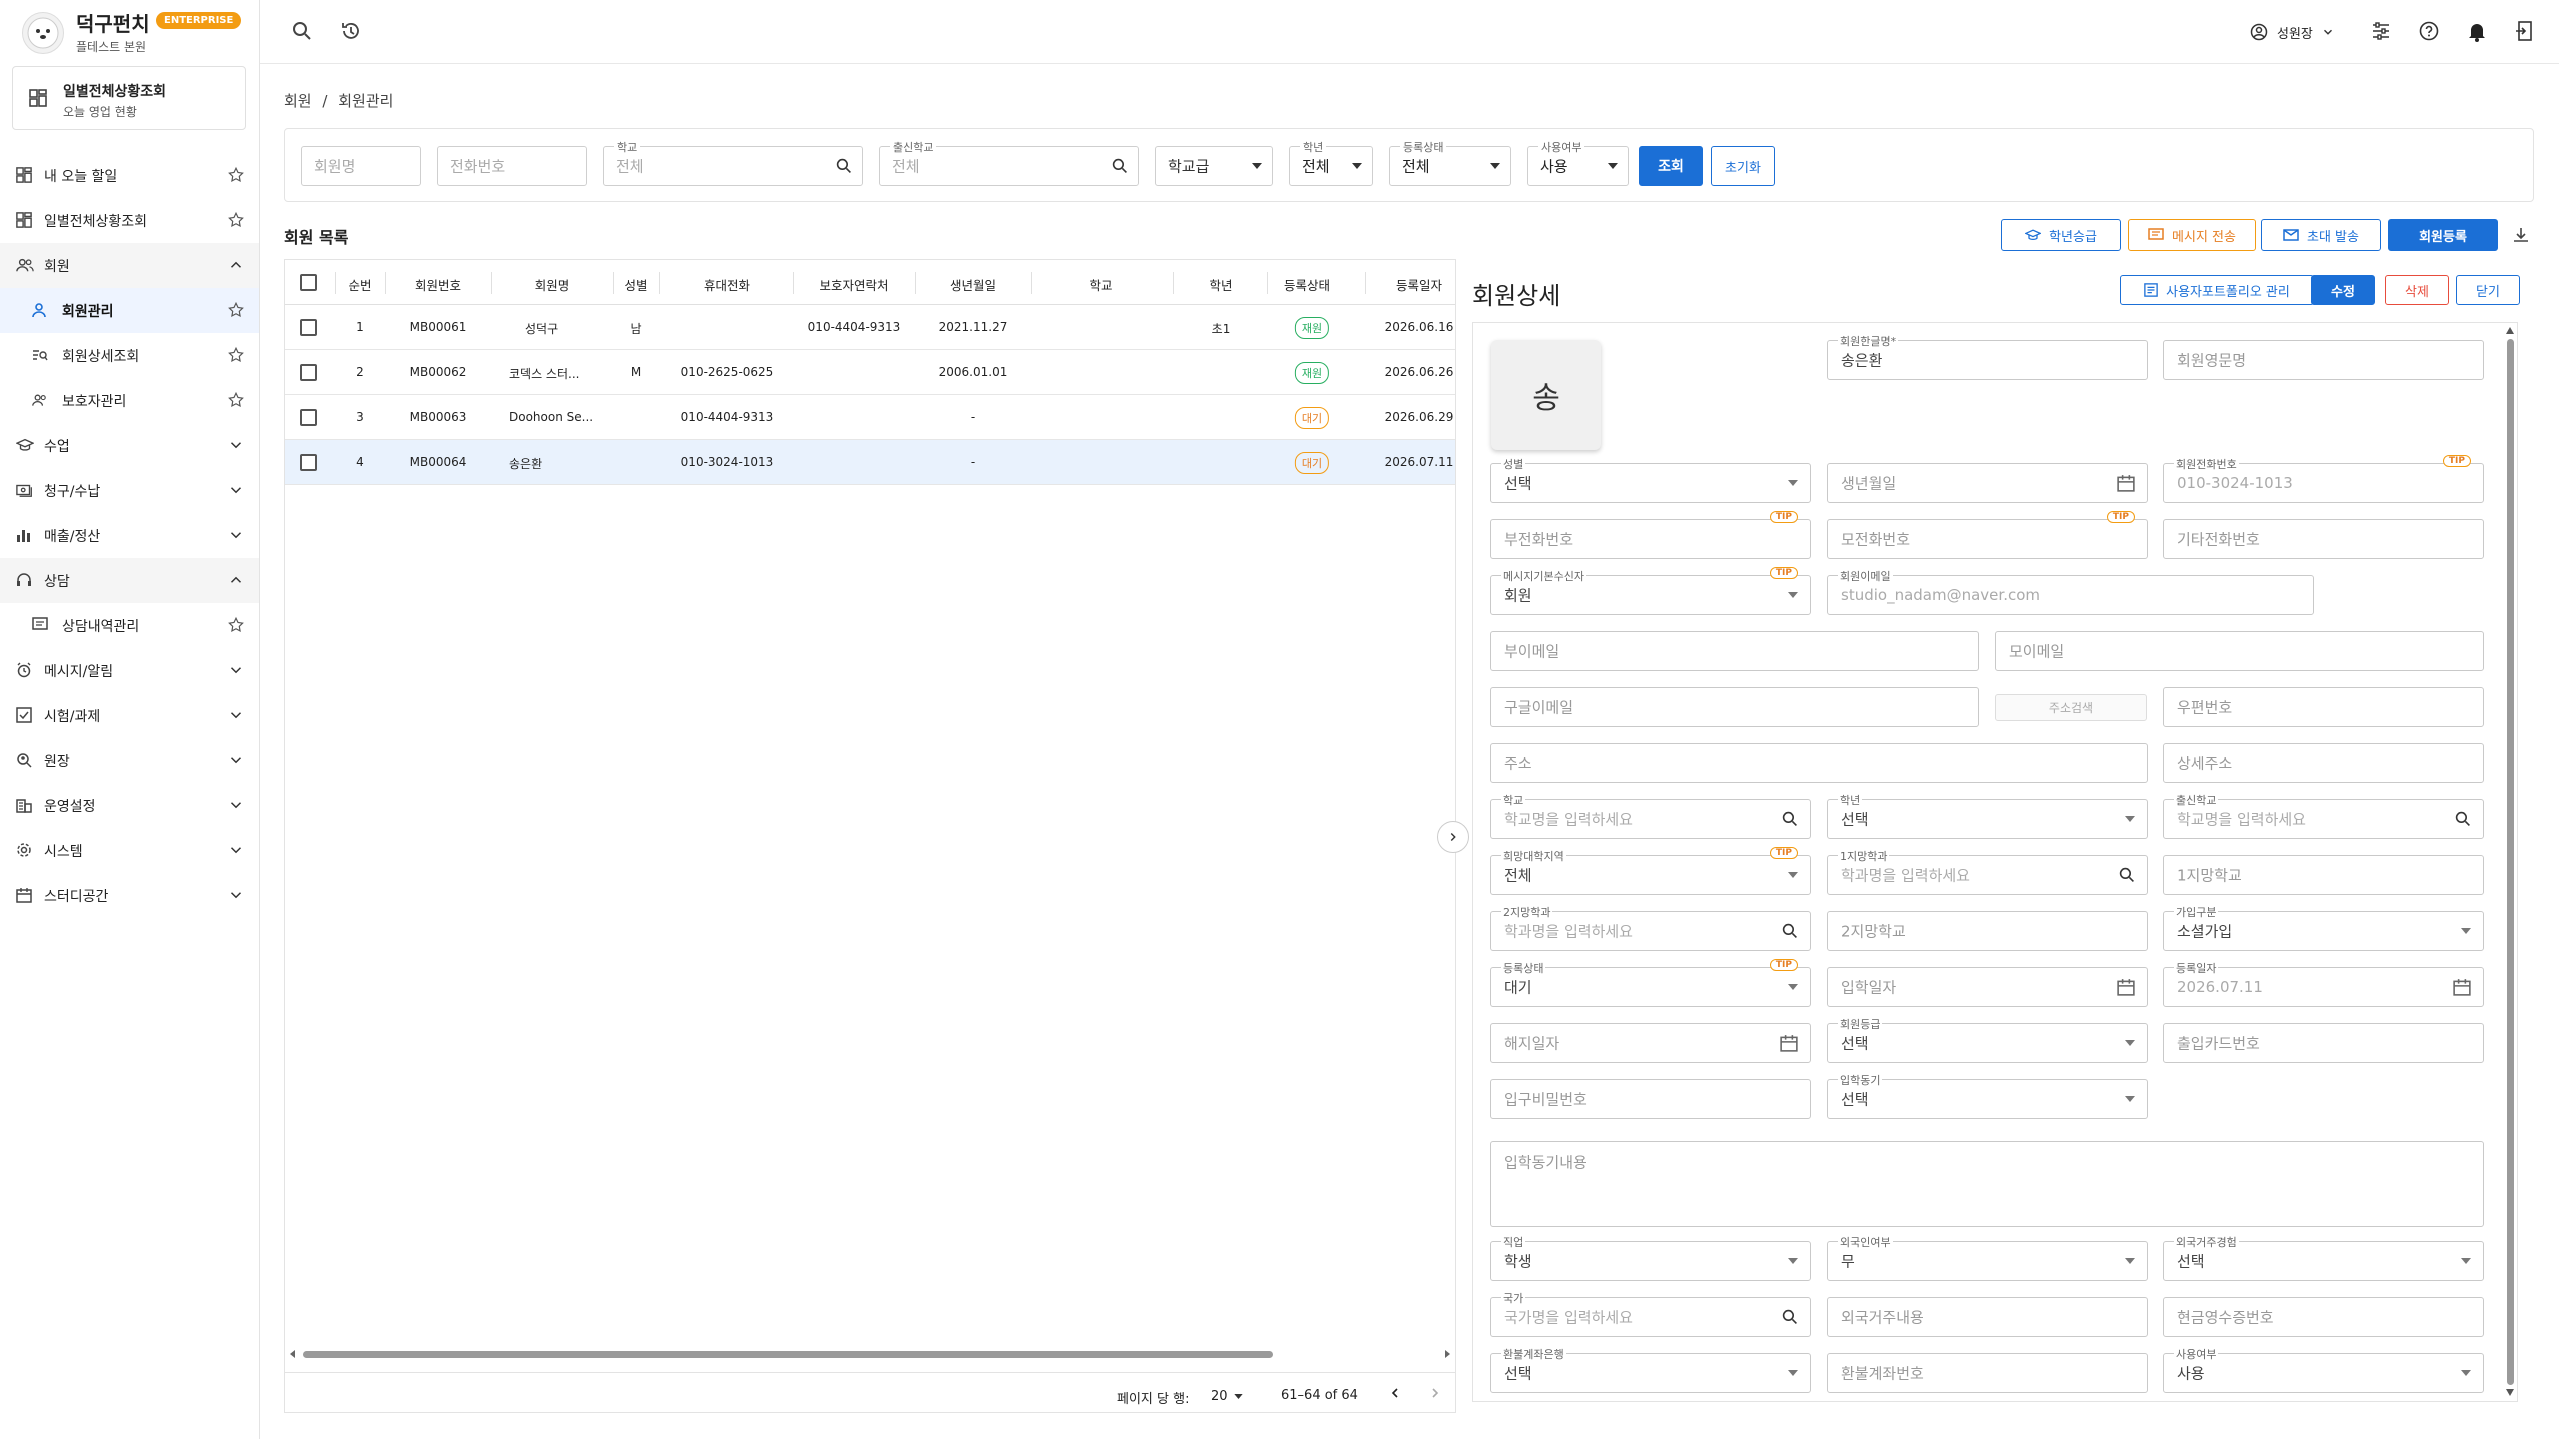  Describe the element at coordinates (351, 31) in the screenshot. I see `history-icon` at that location.